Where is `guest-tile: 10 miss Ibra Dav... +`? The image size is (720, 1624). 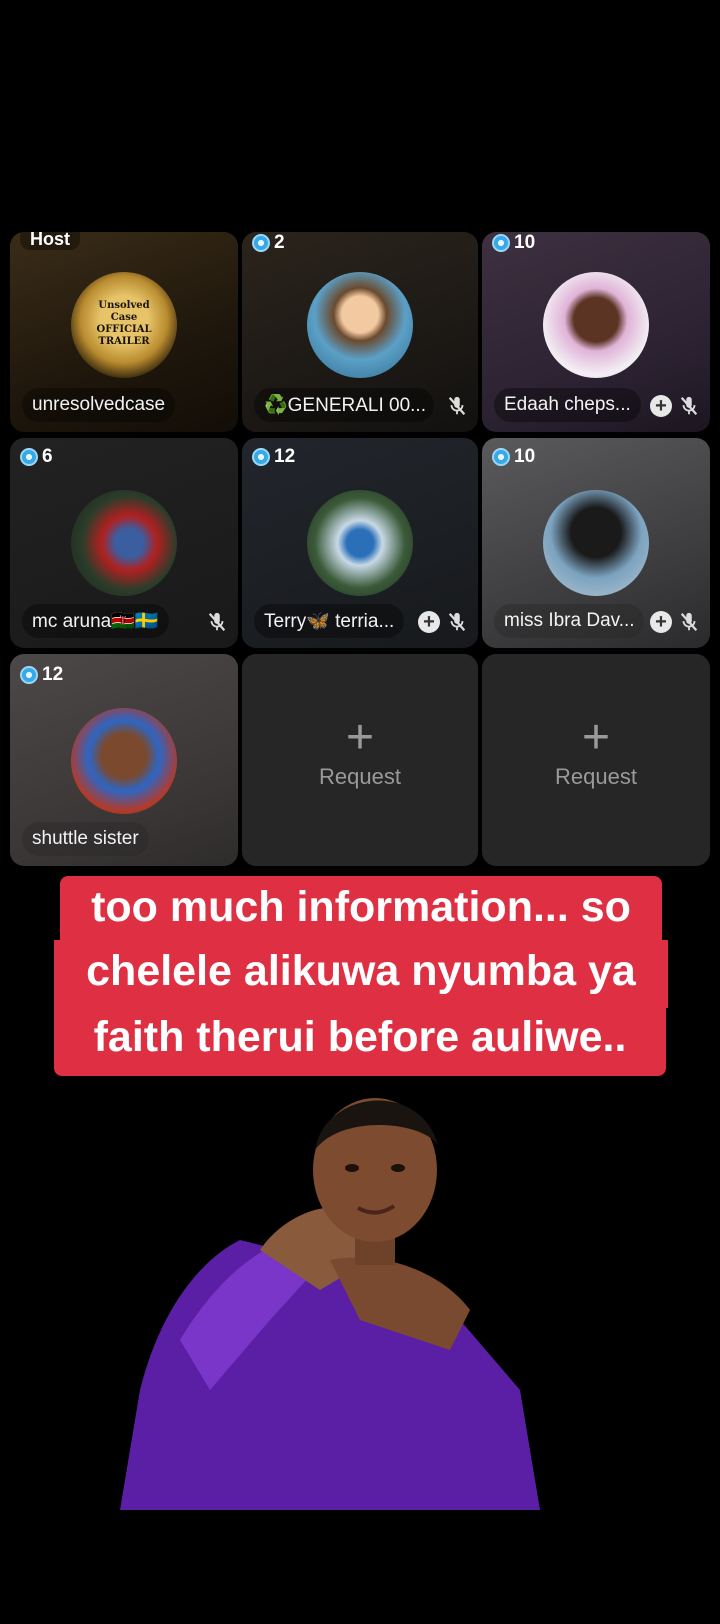
guest-tile: 10 miss Ibra Dav... + is located at coordinates (596, 543).